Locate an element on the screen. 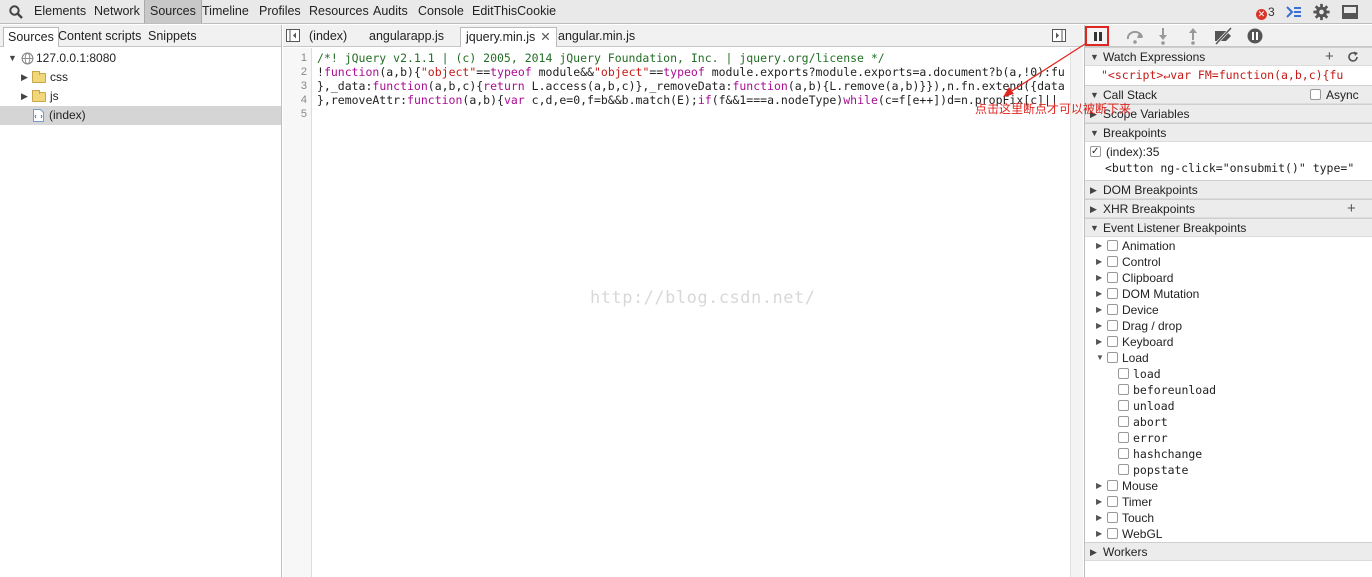 This screenshot has width=1372, height=577. tab-sources: Sources is located at coordinates (173, 11).